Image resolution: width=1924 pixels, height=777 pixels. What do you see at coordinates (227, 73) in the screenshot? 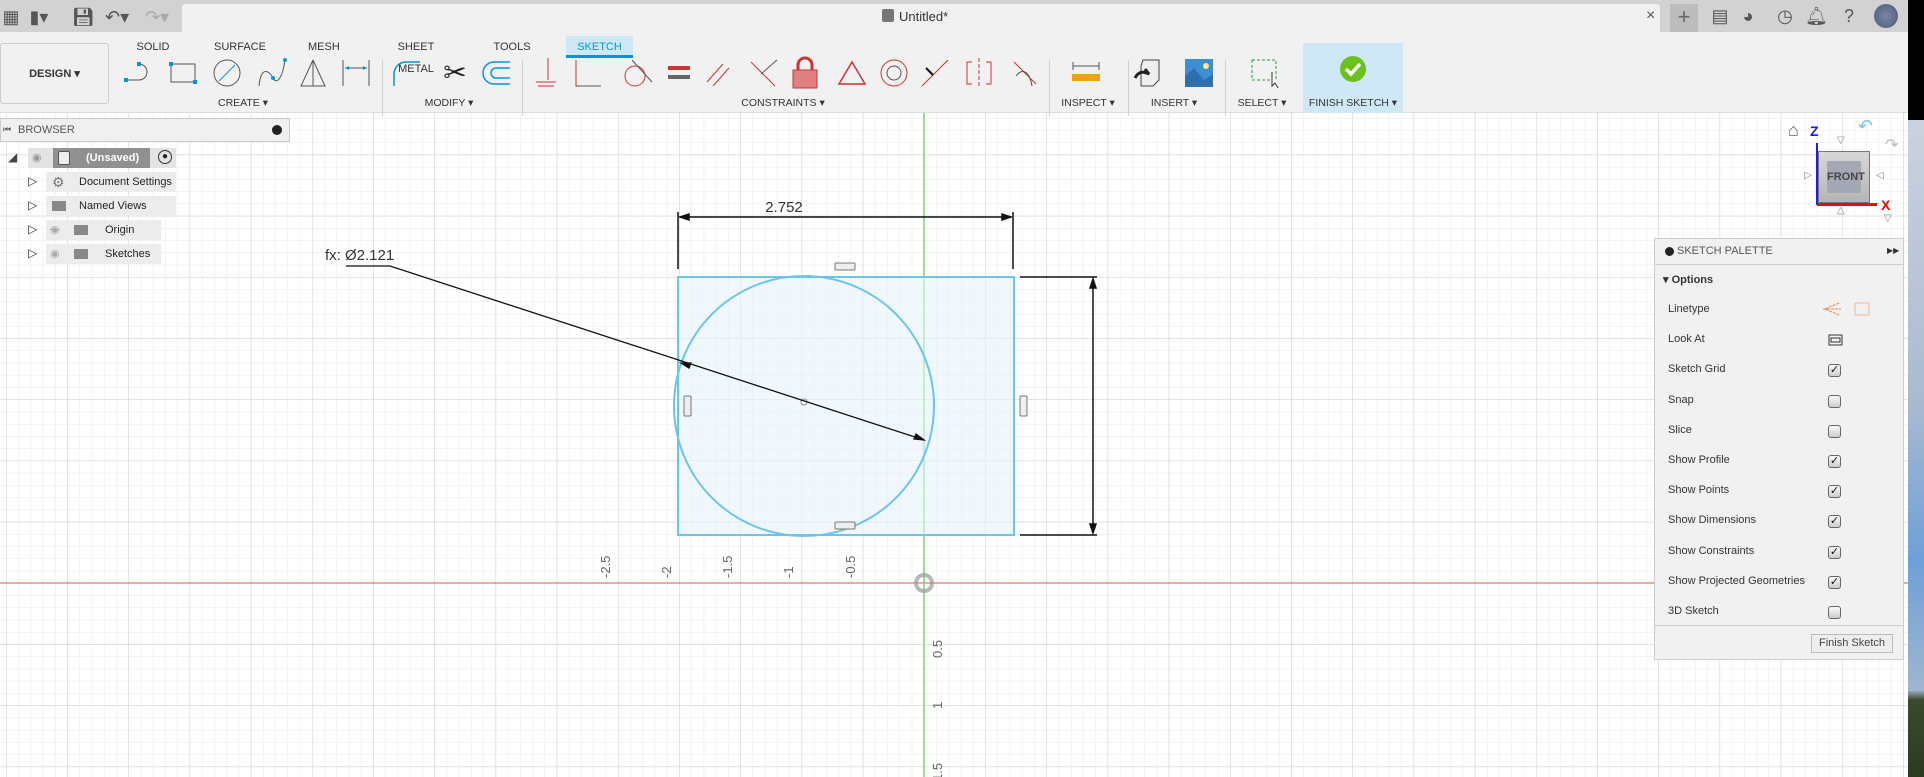
I see `circle-tool-icon` at bounding box center [227, 73].